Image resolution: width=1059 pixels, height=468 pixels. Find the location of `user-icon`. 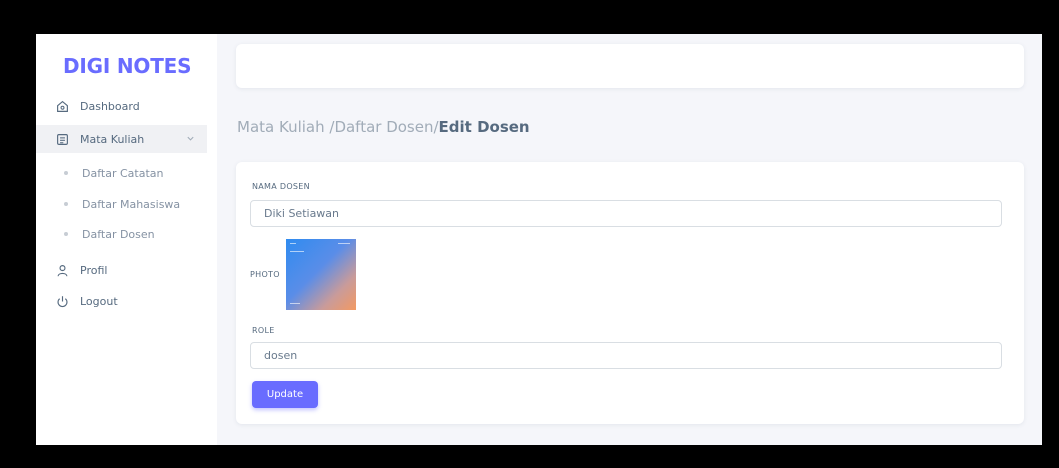

user-icon is located at coordinates (62, 270).